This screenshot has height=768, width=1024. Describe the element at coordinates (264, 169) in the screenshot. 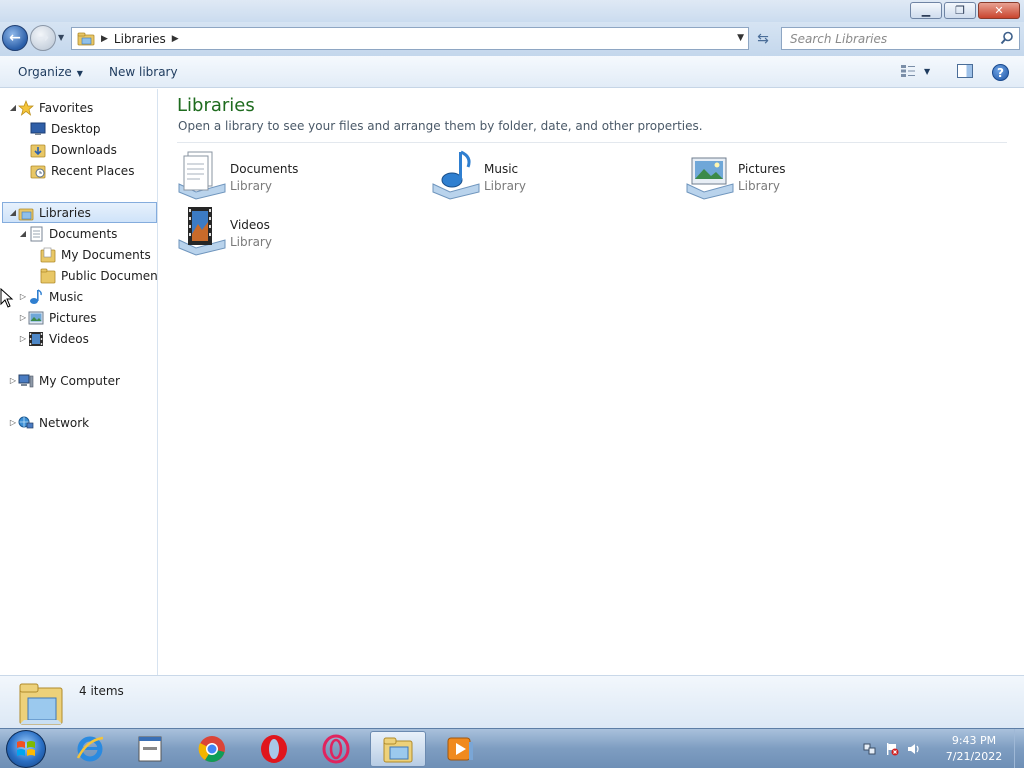

I see `library-name: Documents` at that location.